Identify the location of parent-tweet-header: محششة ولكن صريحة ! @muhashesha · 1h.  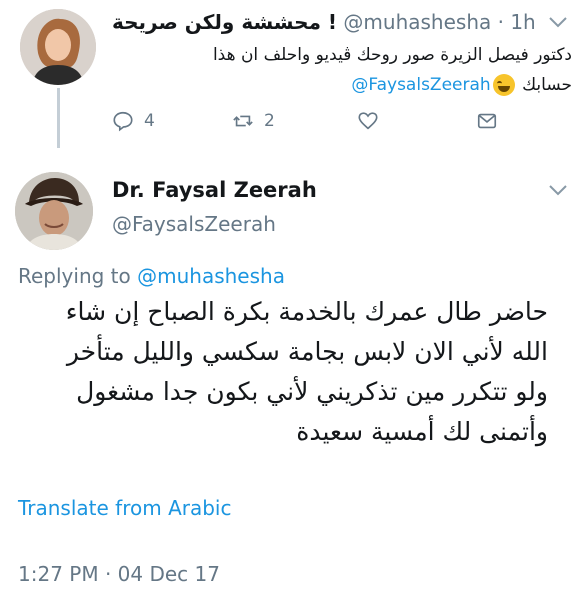
(324, 23).